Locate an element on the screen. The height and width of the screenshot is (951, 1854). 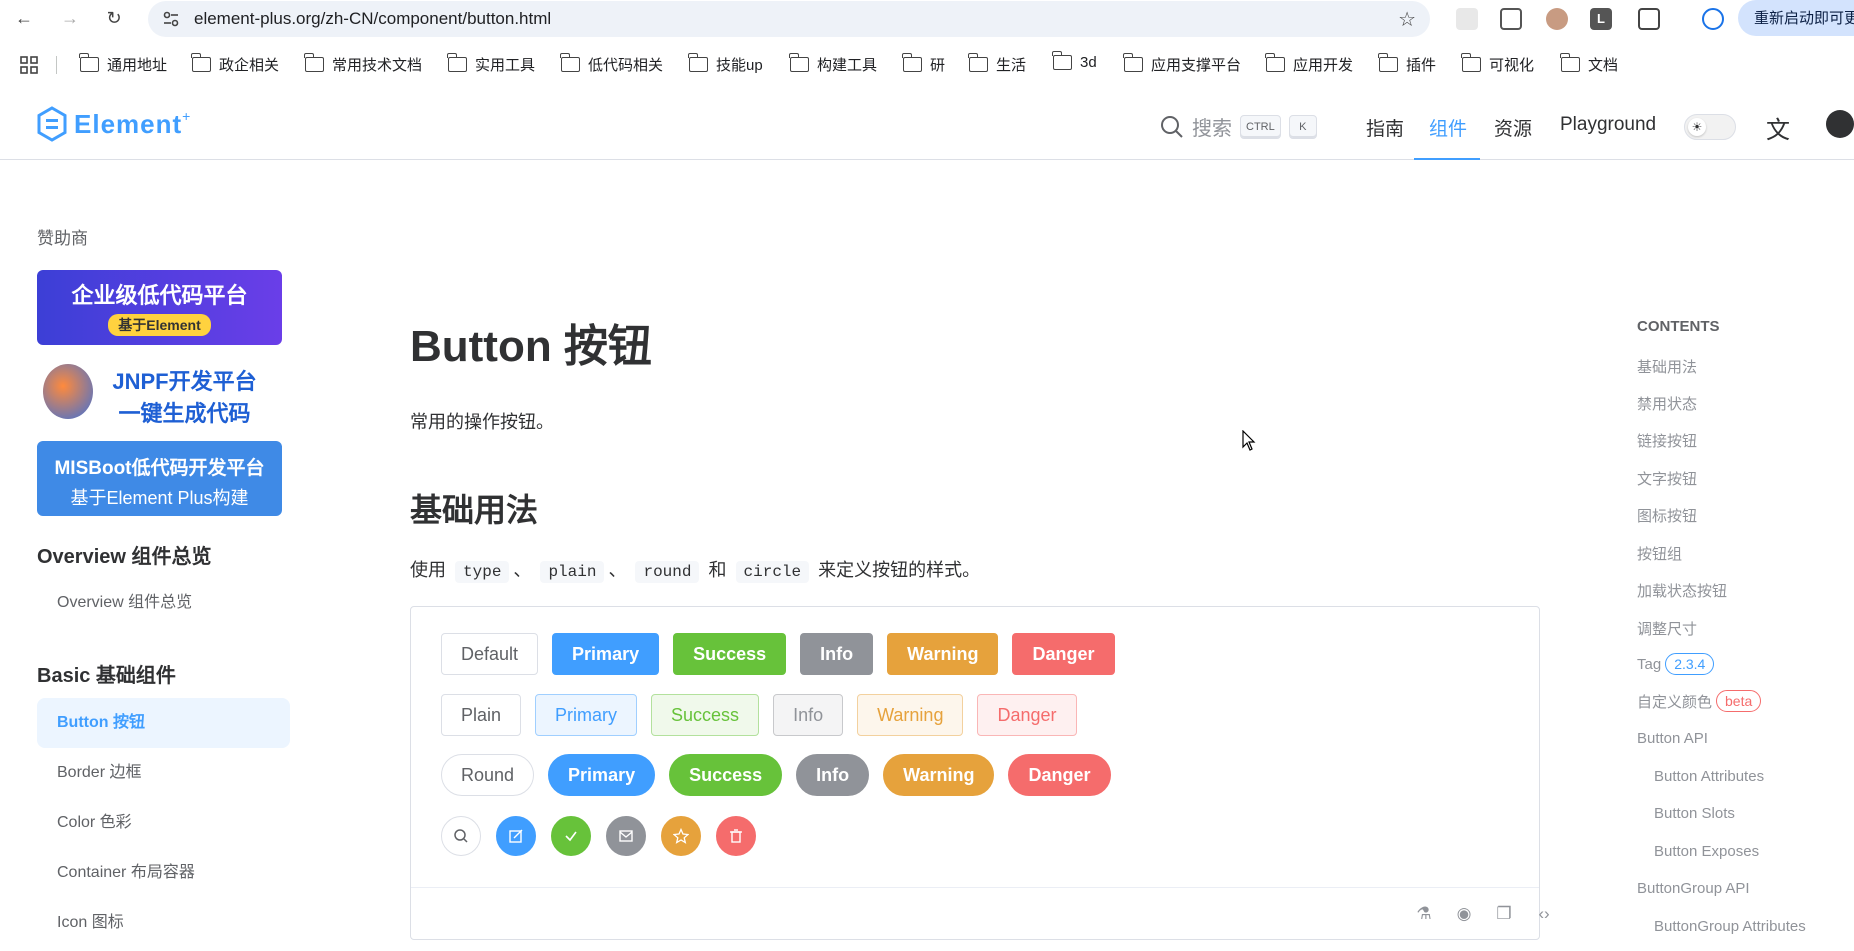
reload-icon: ↻ is located at coordinates (114, 18).